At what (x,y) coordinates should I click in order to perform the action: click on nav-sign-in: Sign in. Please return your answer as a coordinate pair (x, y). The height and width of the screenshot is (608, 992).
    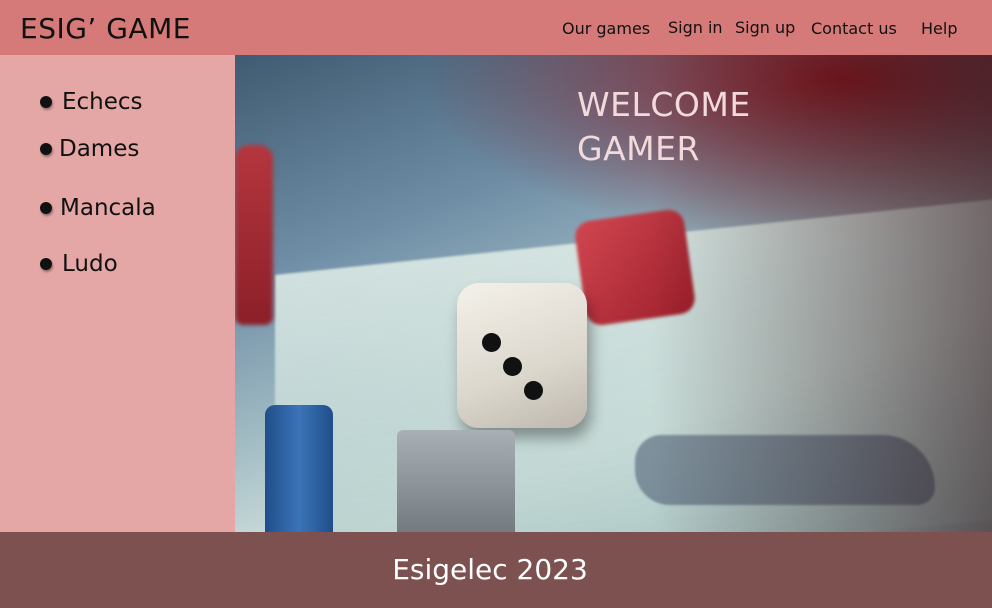
    Looking at the image, I should click on (695, 27).